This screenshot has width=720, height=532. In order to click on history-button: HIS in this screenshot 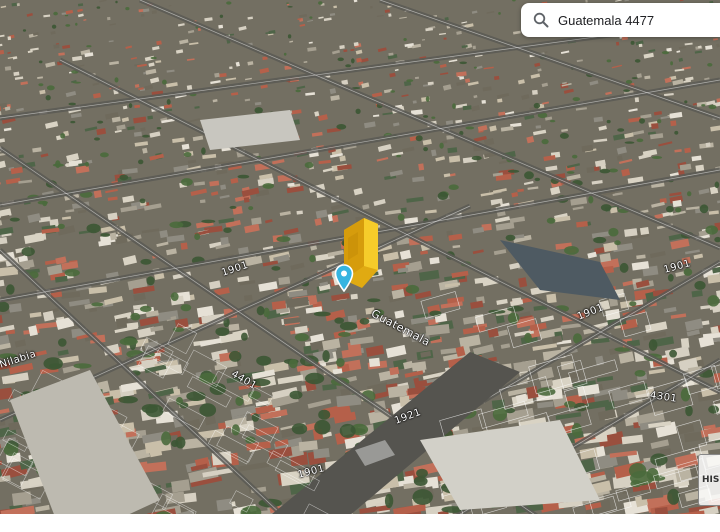, I will do `click(709, 480)`.